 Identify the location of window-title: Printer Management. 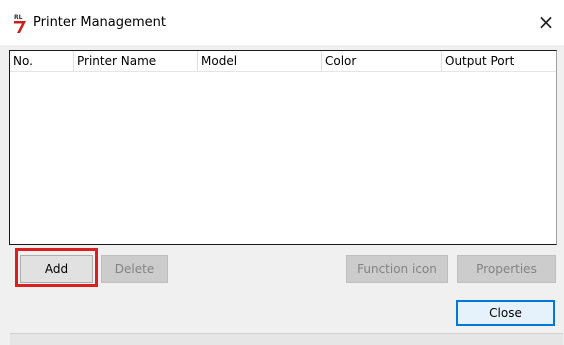
(100, 22).